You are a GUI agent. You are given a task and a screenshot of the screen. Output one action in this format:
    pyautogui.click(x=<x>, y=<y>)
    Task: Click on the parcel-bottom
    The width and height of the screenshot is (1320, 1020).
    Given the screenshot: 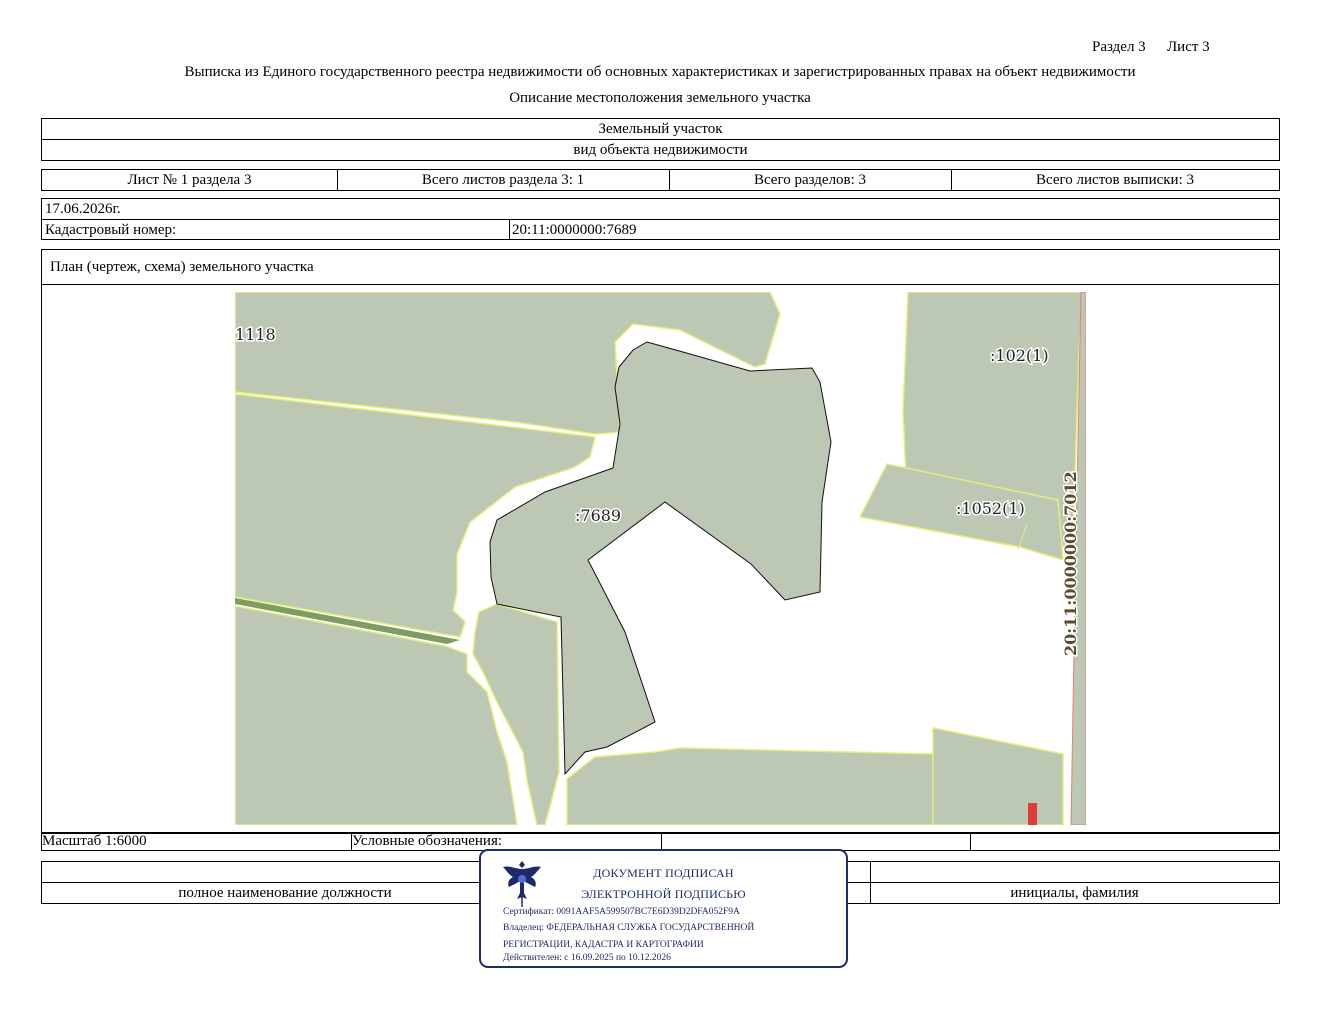 What is the action you would take?
    pyautogui.click(x=751, y=786)
    